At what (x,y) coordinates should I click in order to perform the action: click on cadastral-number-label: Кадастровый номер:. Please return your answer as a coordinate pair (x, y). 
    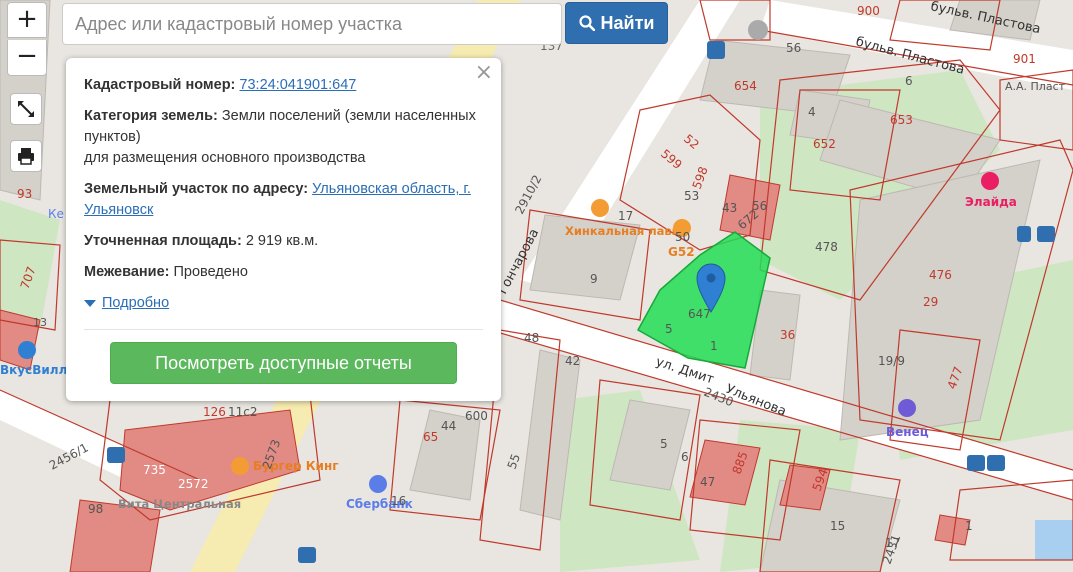
    Looking at the image, I should click on (160, 85).